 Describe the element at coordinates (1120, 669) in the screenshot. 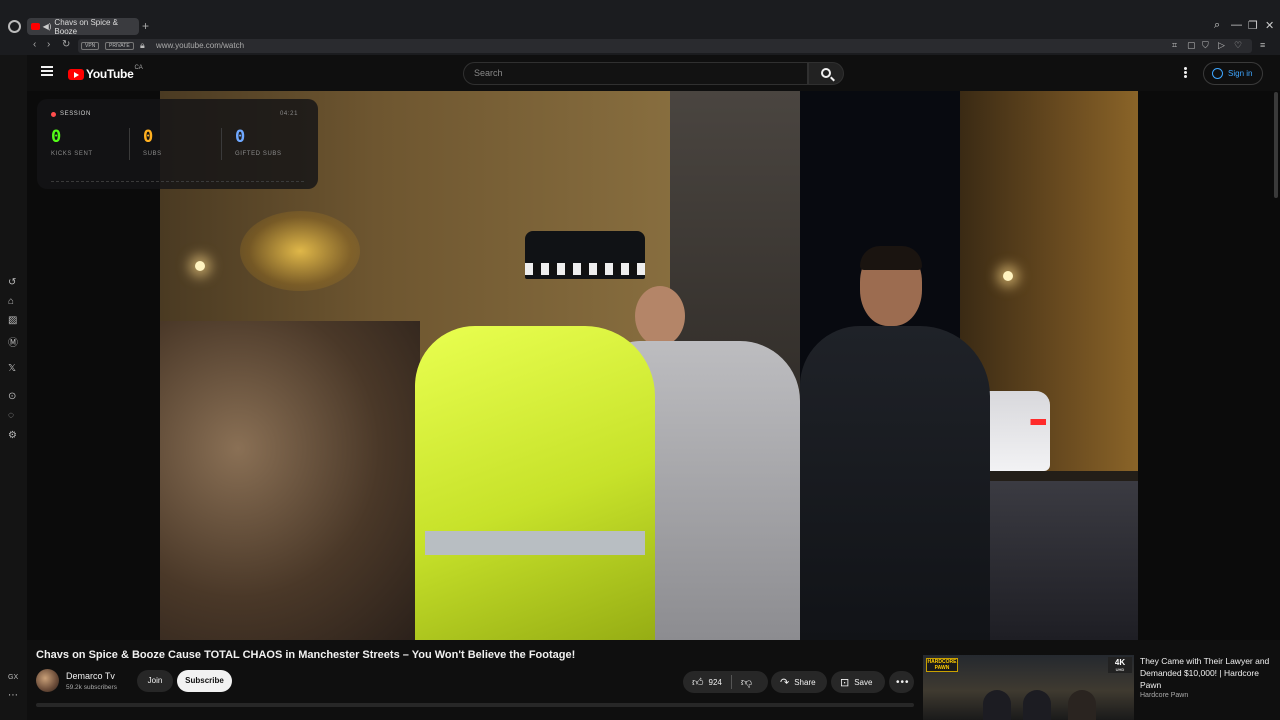

I see `badge-4k-sub: UHD` at that location.